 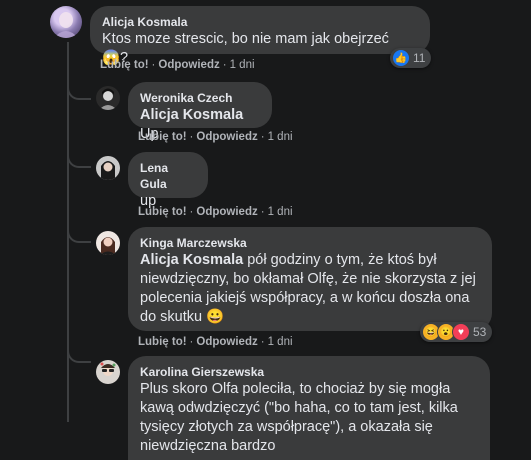 I want to click on comment-bubble: Lena Gula up, so click(x=168, y=180).